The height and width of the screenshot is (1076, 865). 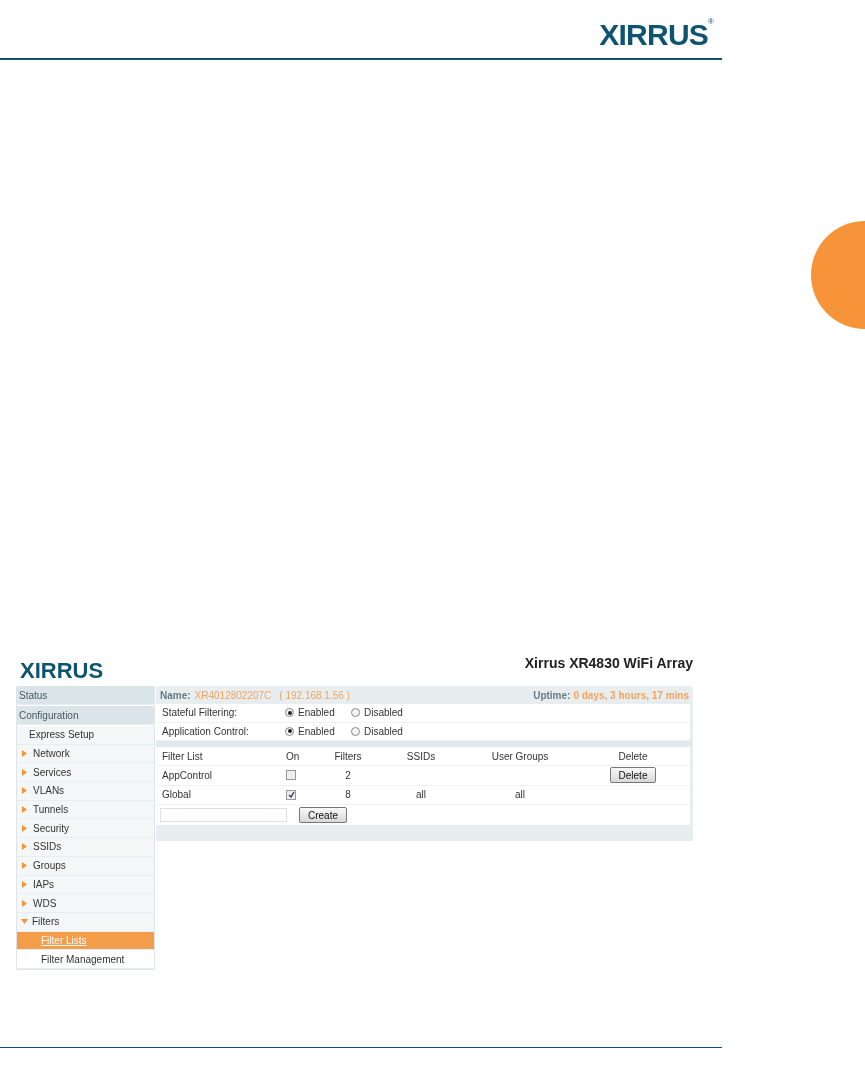 I want to click on filter-name-field, so click(x=223, y=814).